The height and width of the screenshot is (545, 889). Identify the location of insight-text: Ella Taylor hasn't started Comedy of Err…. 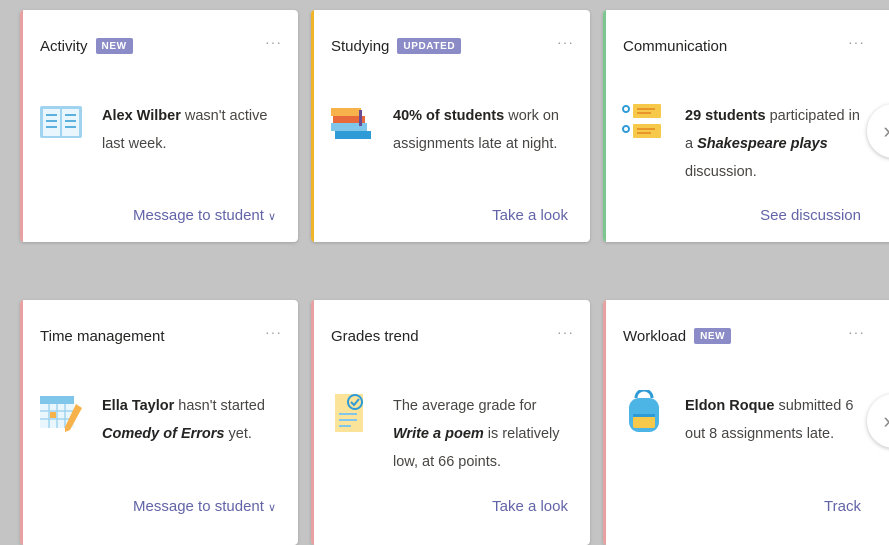
(183, 420).